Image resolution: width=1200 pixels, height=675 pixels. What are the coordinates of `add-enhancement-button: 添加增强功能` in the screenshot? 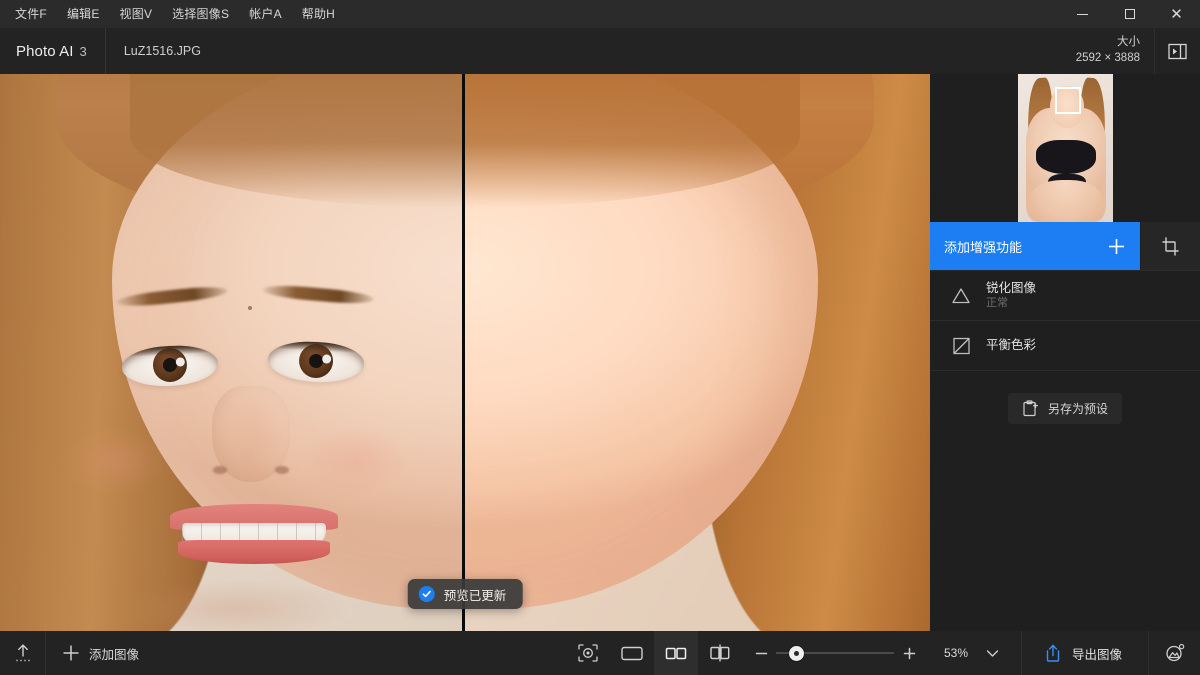 It's located at (1035, 246).